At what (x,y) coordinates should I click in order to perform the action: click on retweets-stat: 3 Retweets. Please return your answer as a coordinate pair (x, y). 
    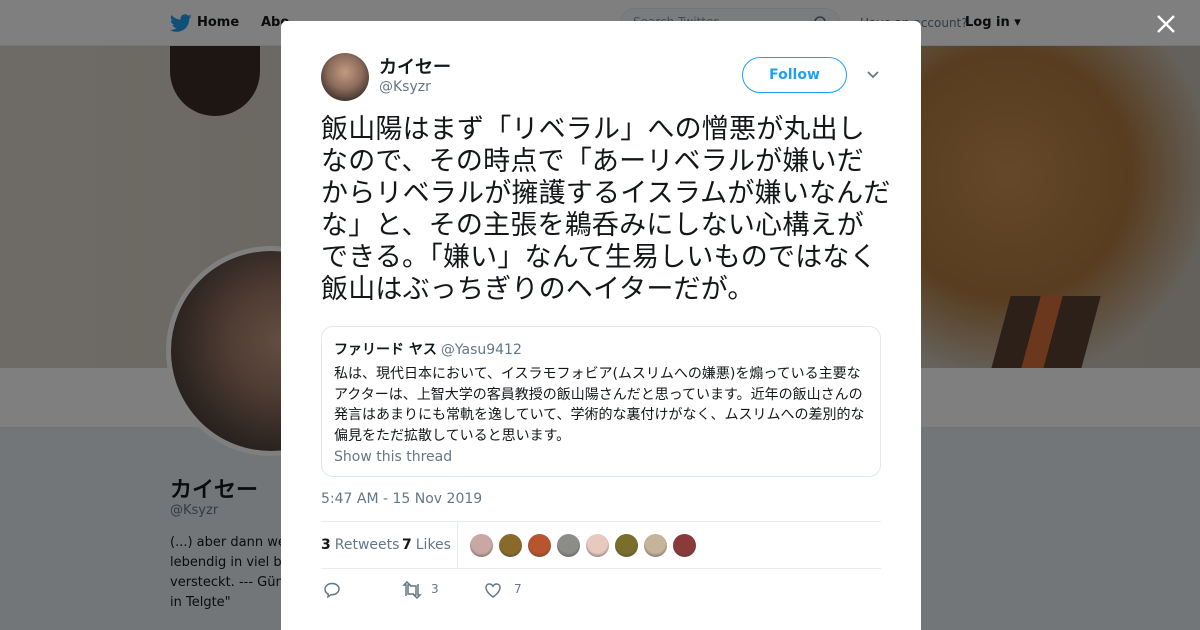
    Looking at the image, I should click on (360, 545).